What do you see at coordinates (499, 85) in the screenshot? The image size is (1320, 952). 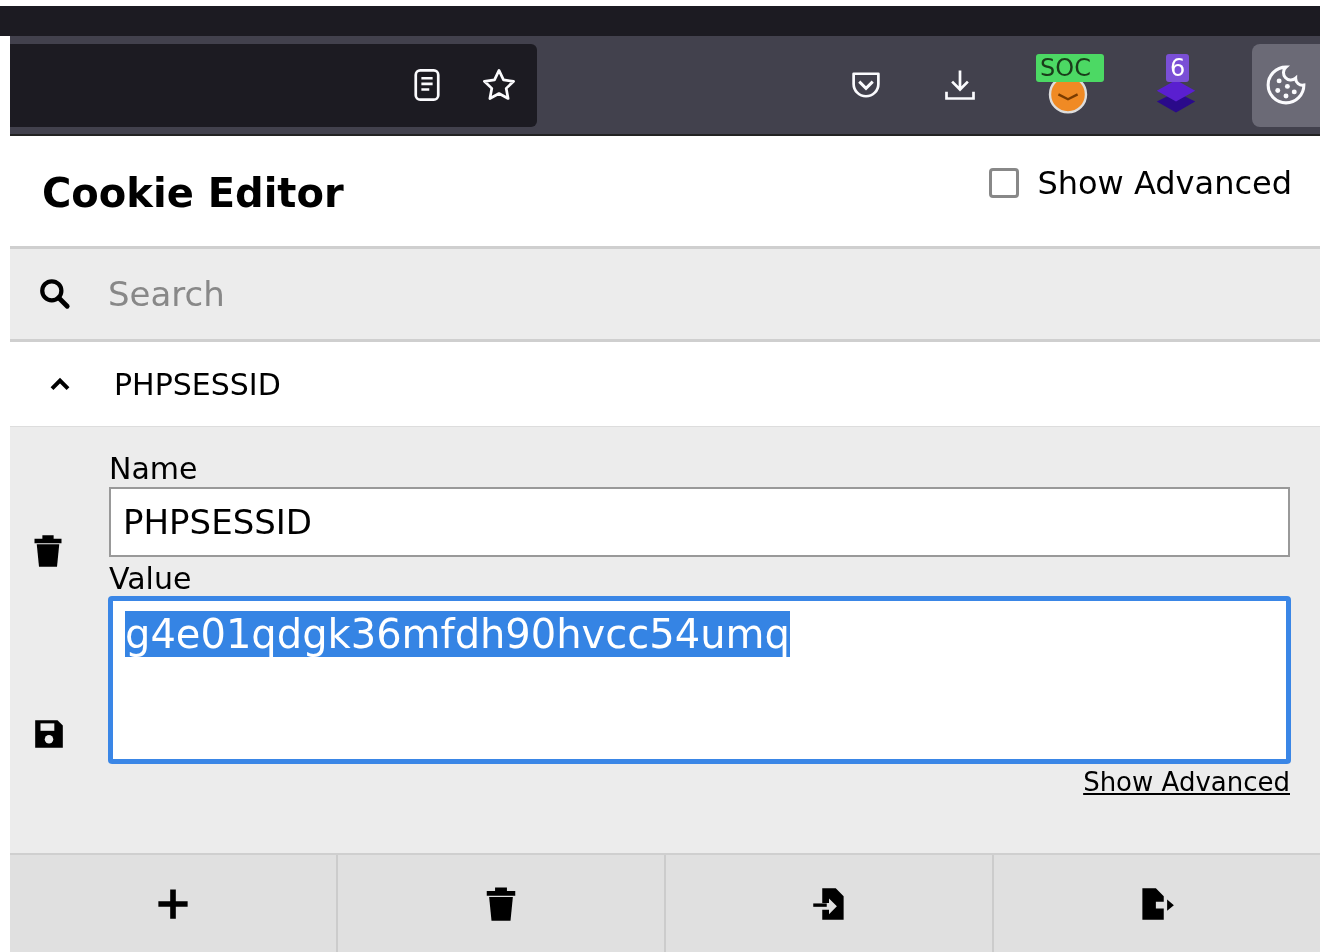 I see `star-icon` at bounding box center [499, 85].